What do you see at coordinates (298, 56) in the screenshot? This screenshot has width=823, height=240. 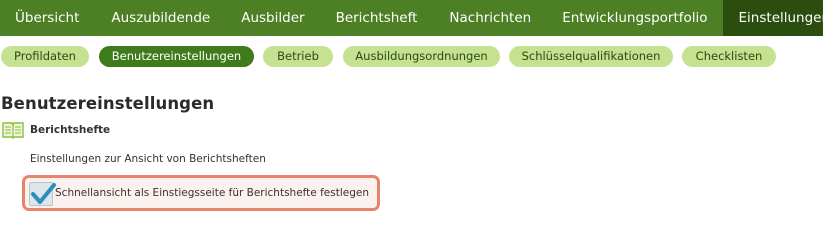 I see `subtab-betrieb: Betrieb` at bounding box center [298, 56].